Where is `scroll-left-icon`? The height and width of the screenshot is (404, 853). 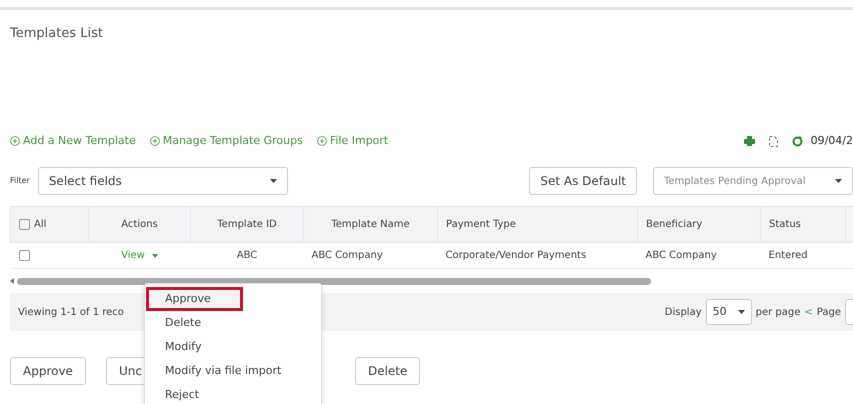 scroll-left-icon is located at coordinates (12, 281).